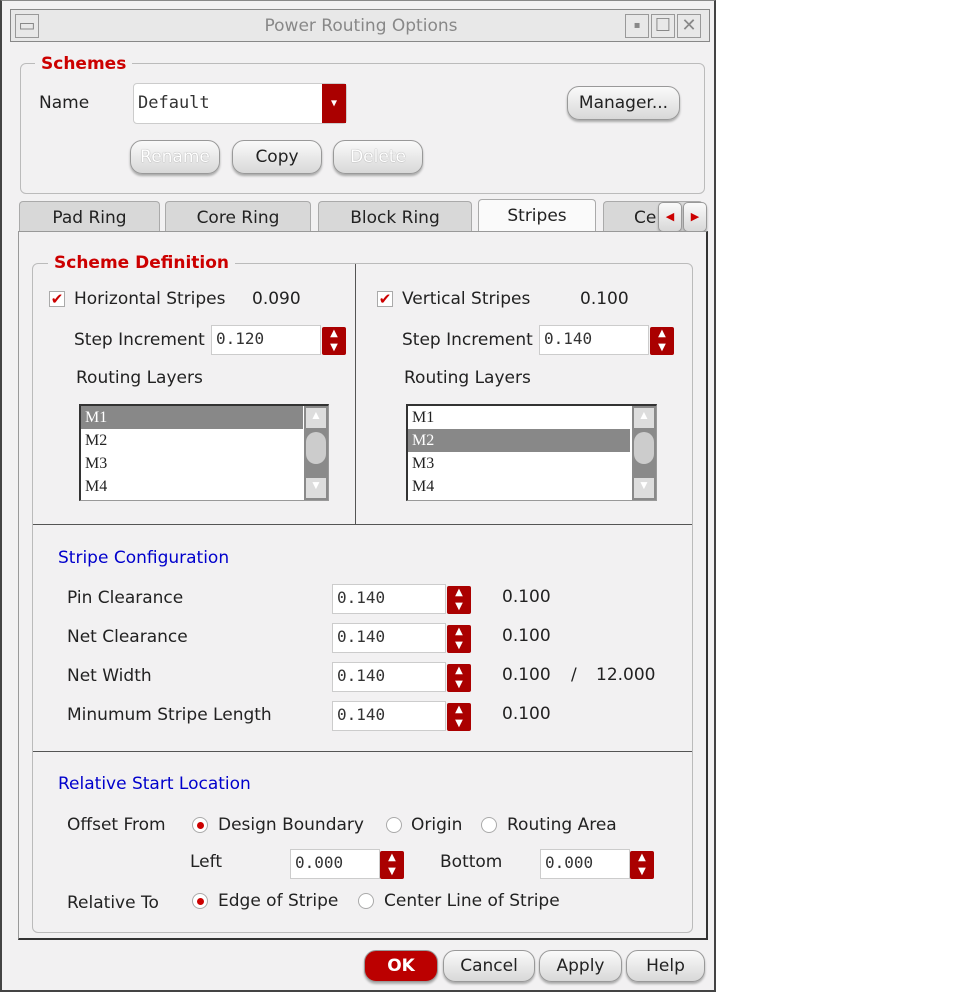  I want to click on help-button: Help, so click(665, 966).